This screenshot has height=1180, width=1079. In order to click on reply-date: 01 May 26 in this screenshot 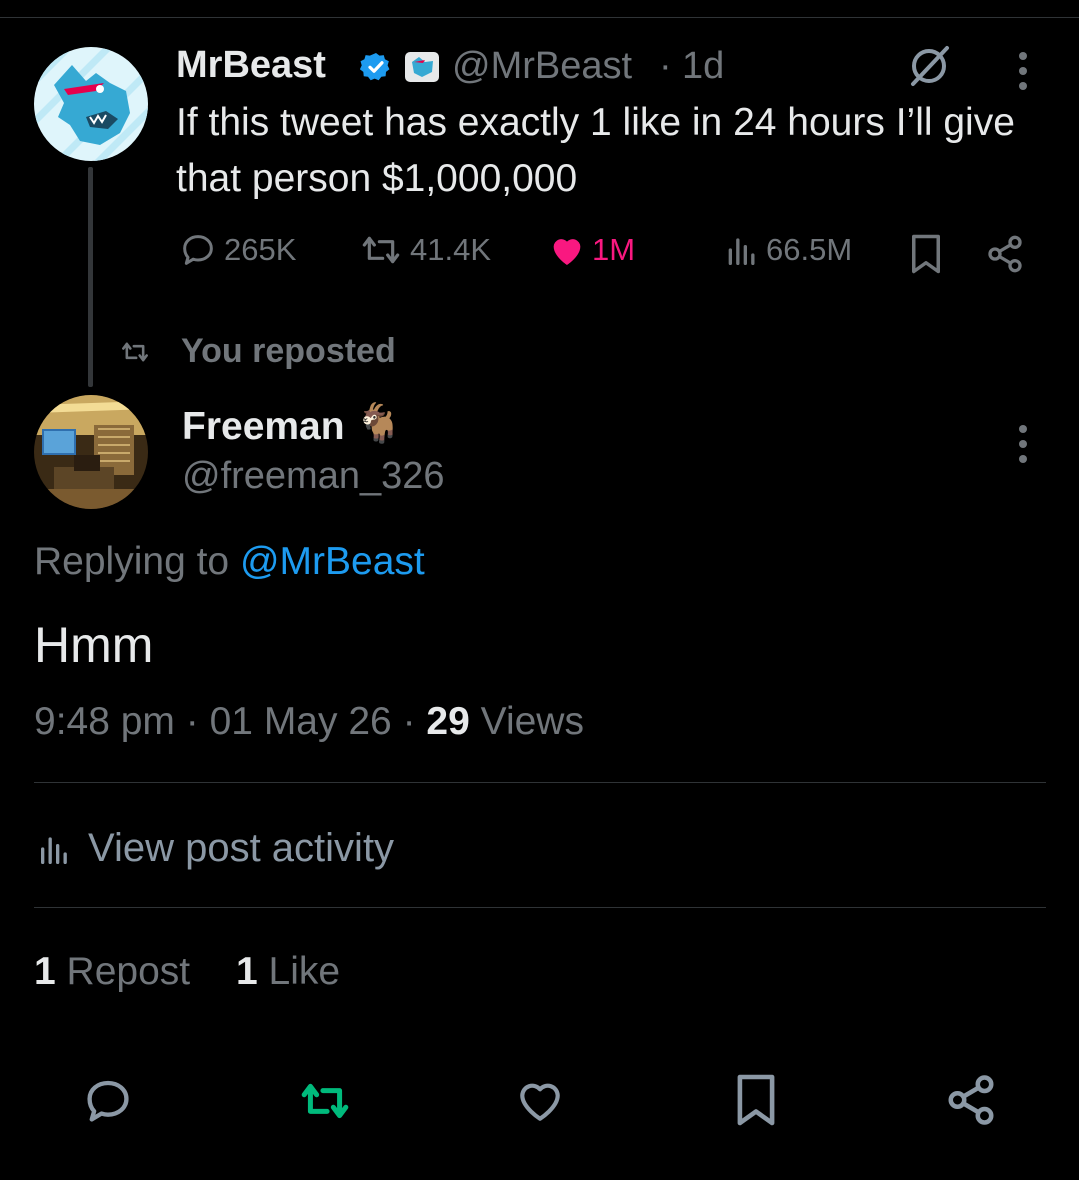, I will do `click(301, 721)`.